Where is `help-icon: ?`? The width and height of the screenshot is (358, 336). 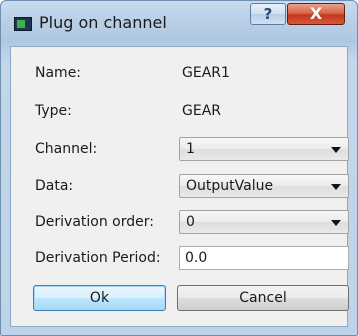
help-icon: ? is located at coordinates (268, 14).